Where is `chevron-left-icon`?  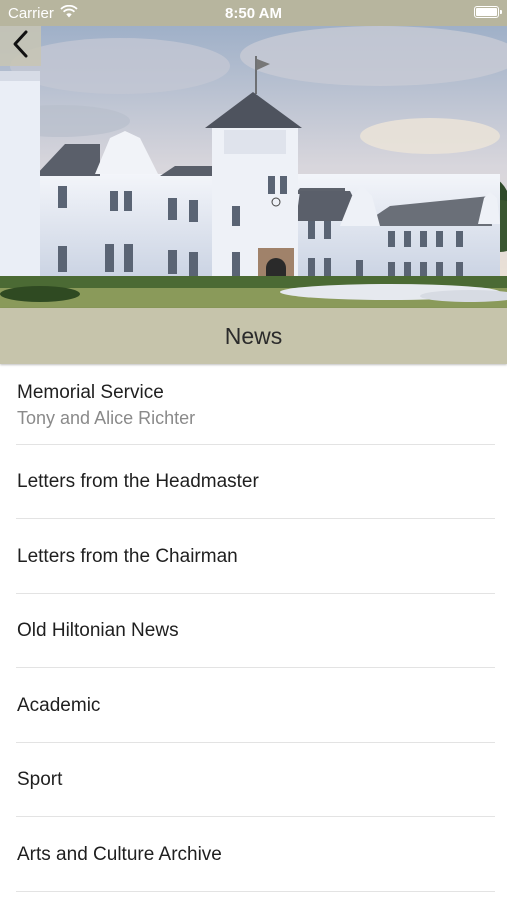 chevron-left-icon is located at coordinates (21, 46).